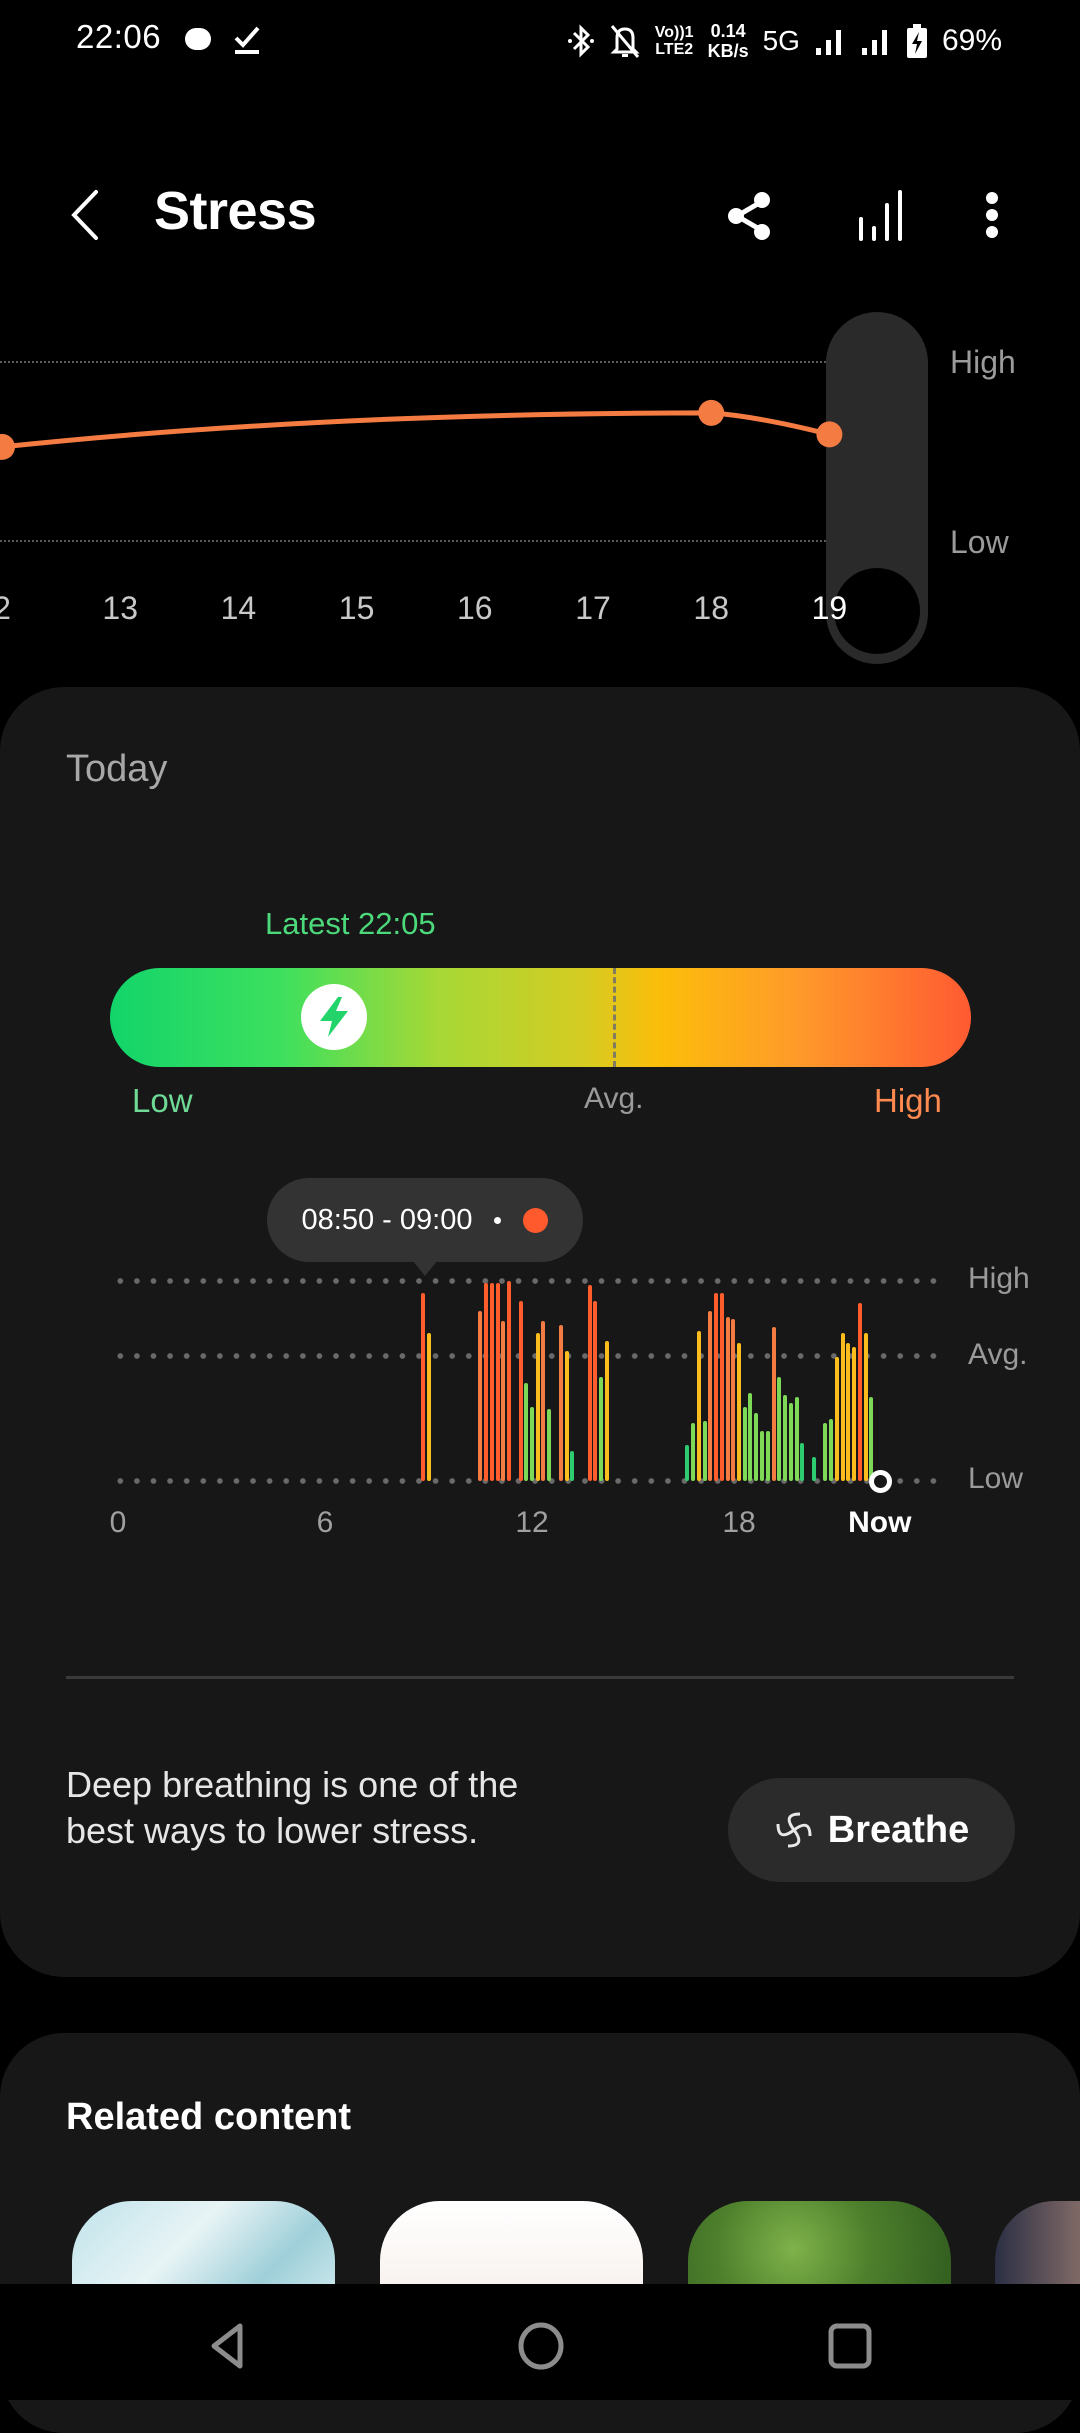 The image size is (1080, 2433). What do you see at coordinates (992, 215) in the screenshot?
I see `more-options-button` at bounding box center [992, 215].